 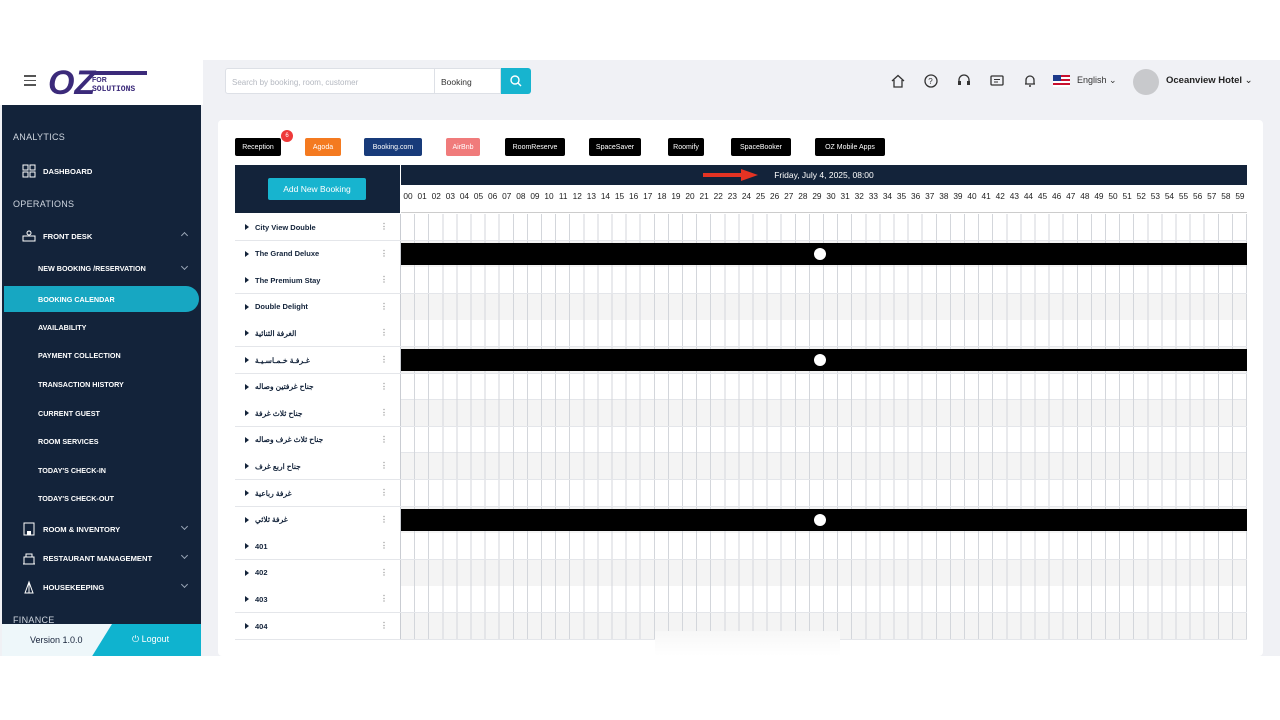 I want to click on logout-button: ⏻ Logout, so click(x=150, y=639).